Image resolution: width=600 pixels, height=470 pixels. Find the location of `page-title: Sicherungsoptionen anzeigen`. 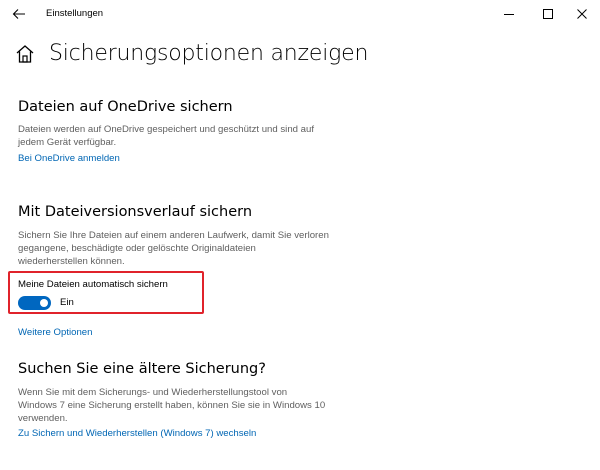

page-title: Sicherungsoptionen anzeigen is located at coordinates (209, 53).